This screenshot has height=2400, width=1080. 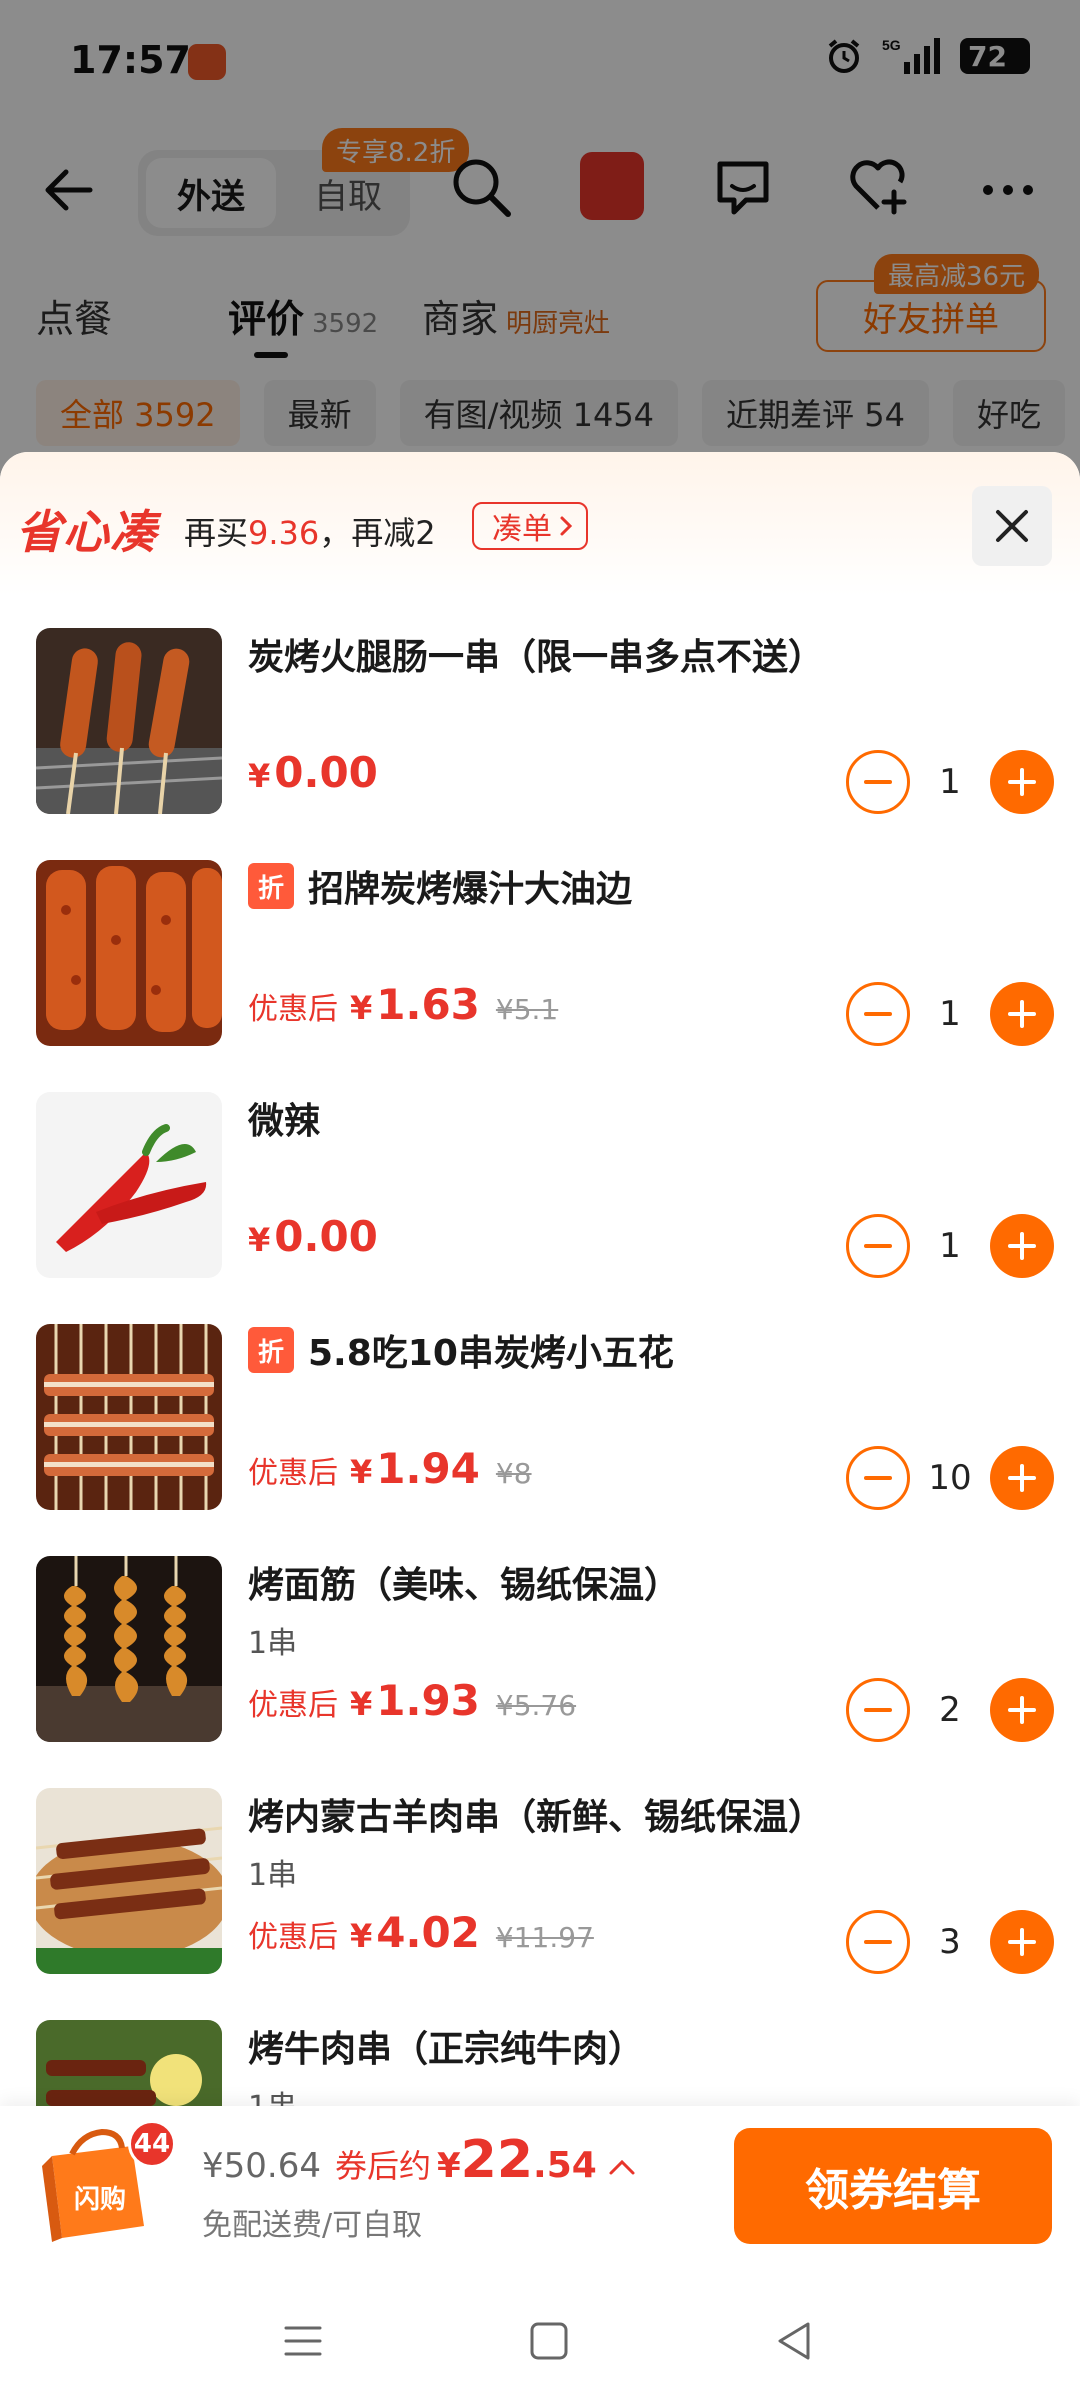 What do you see at coordinates (428, 1932) in the screenshot?
I see `price-value: 4.02` at bounding box center [428, 1932].